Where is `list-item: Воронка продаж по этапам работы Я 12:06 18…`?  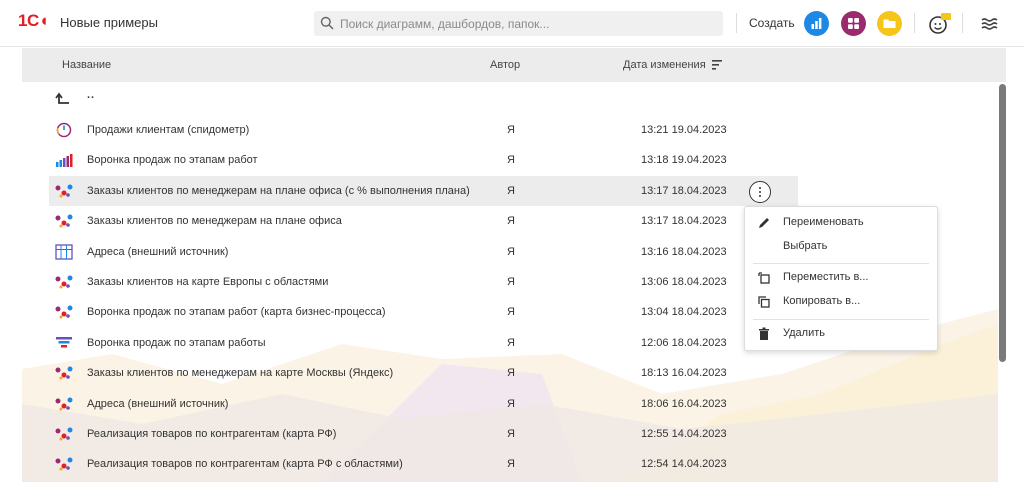
list-item: Воронка продаж по этапам работы Я 12:06 18… is located at coordinates (423, 343).